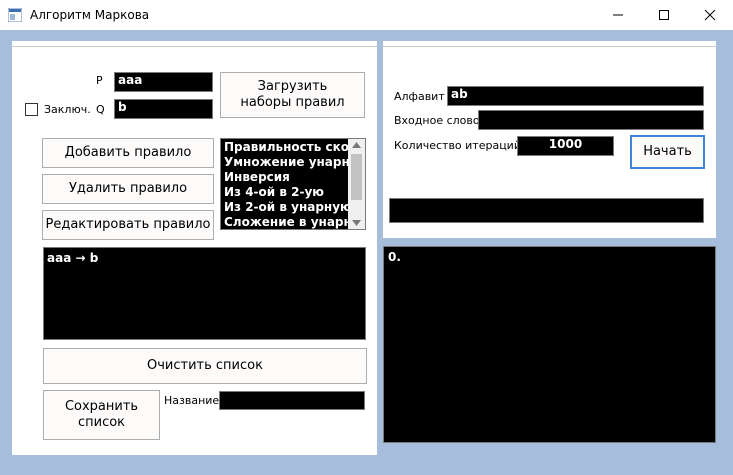 The width and height of the screenshot is (733, 475). I want to click on minimize-button, so click(618, 15).